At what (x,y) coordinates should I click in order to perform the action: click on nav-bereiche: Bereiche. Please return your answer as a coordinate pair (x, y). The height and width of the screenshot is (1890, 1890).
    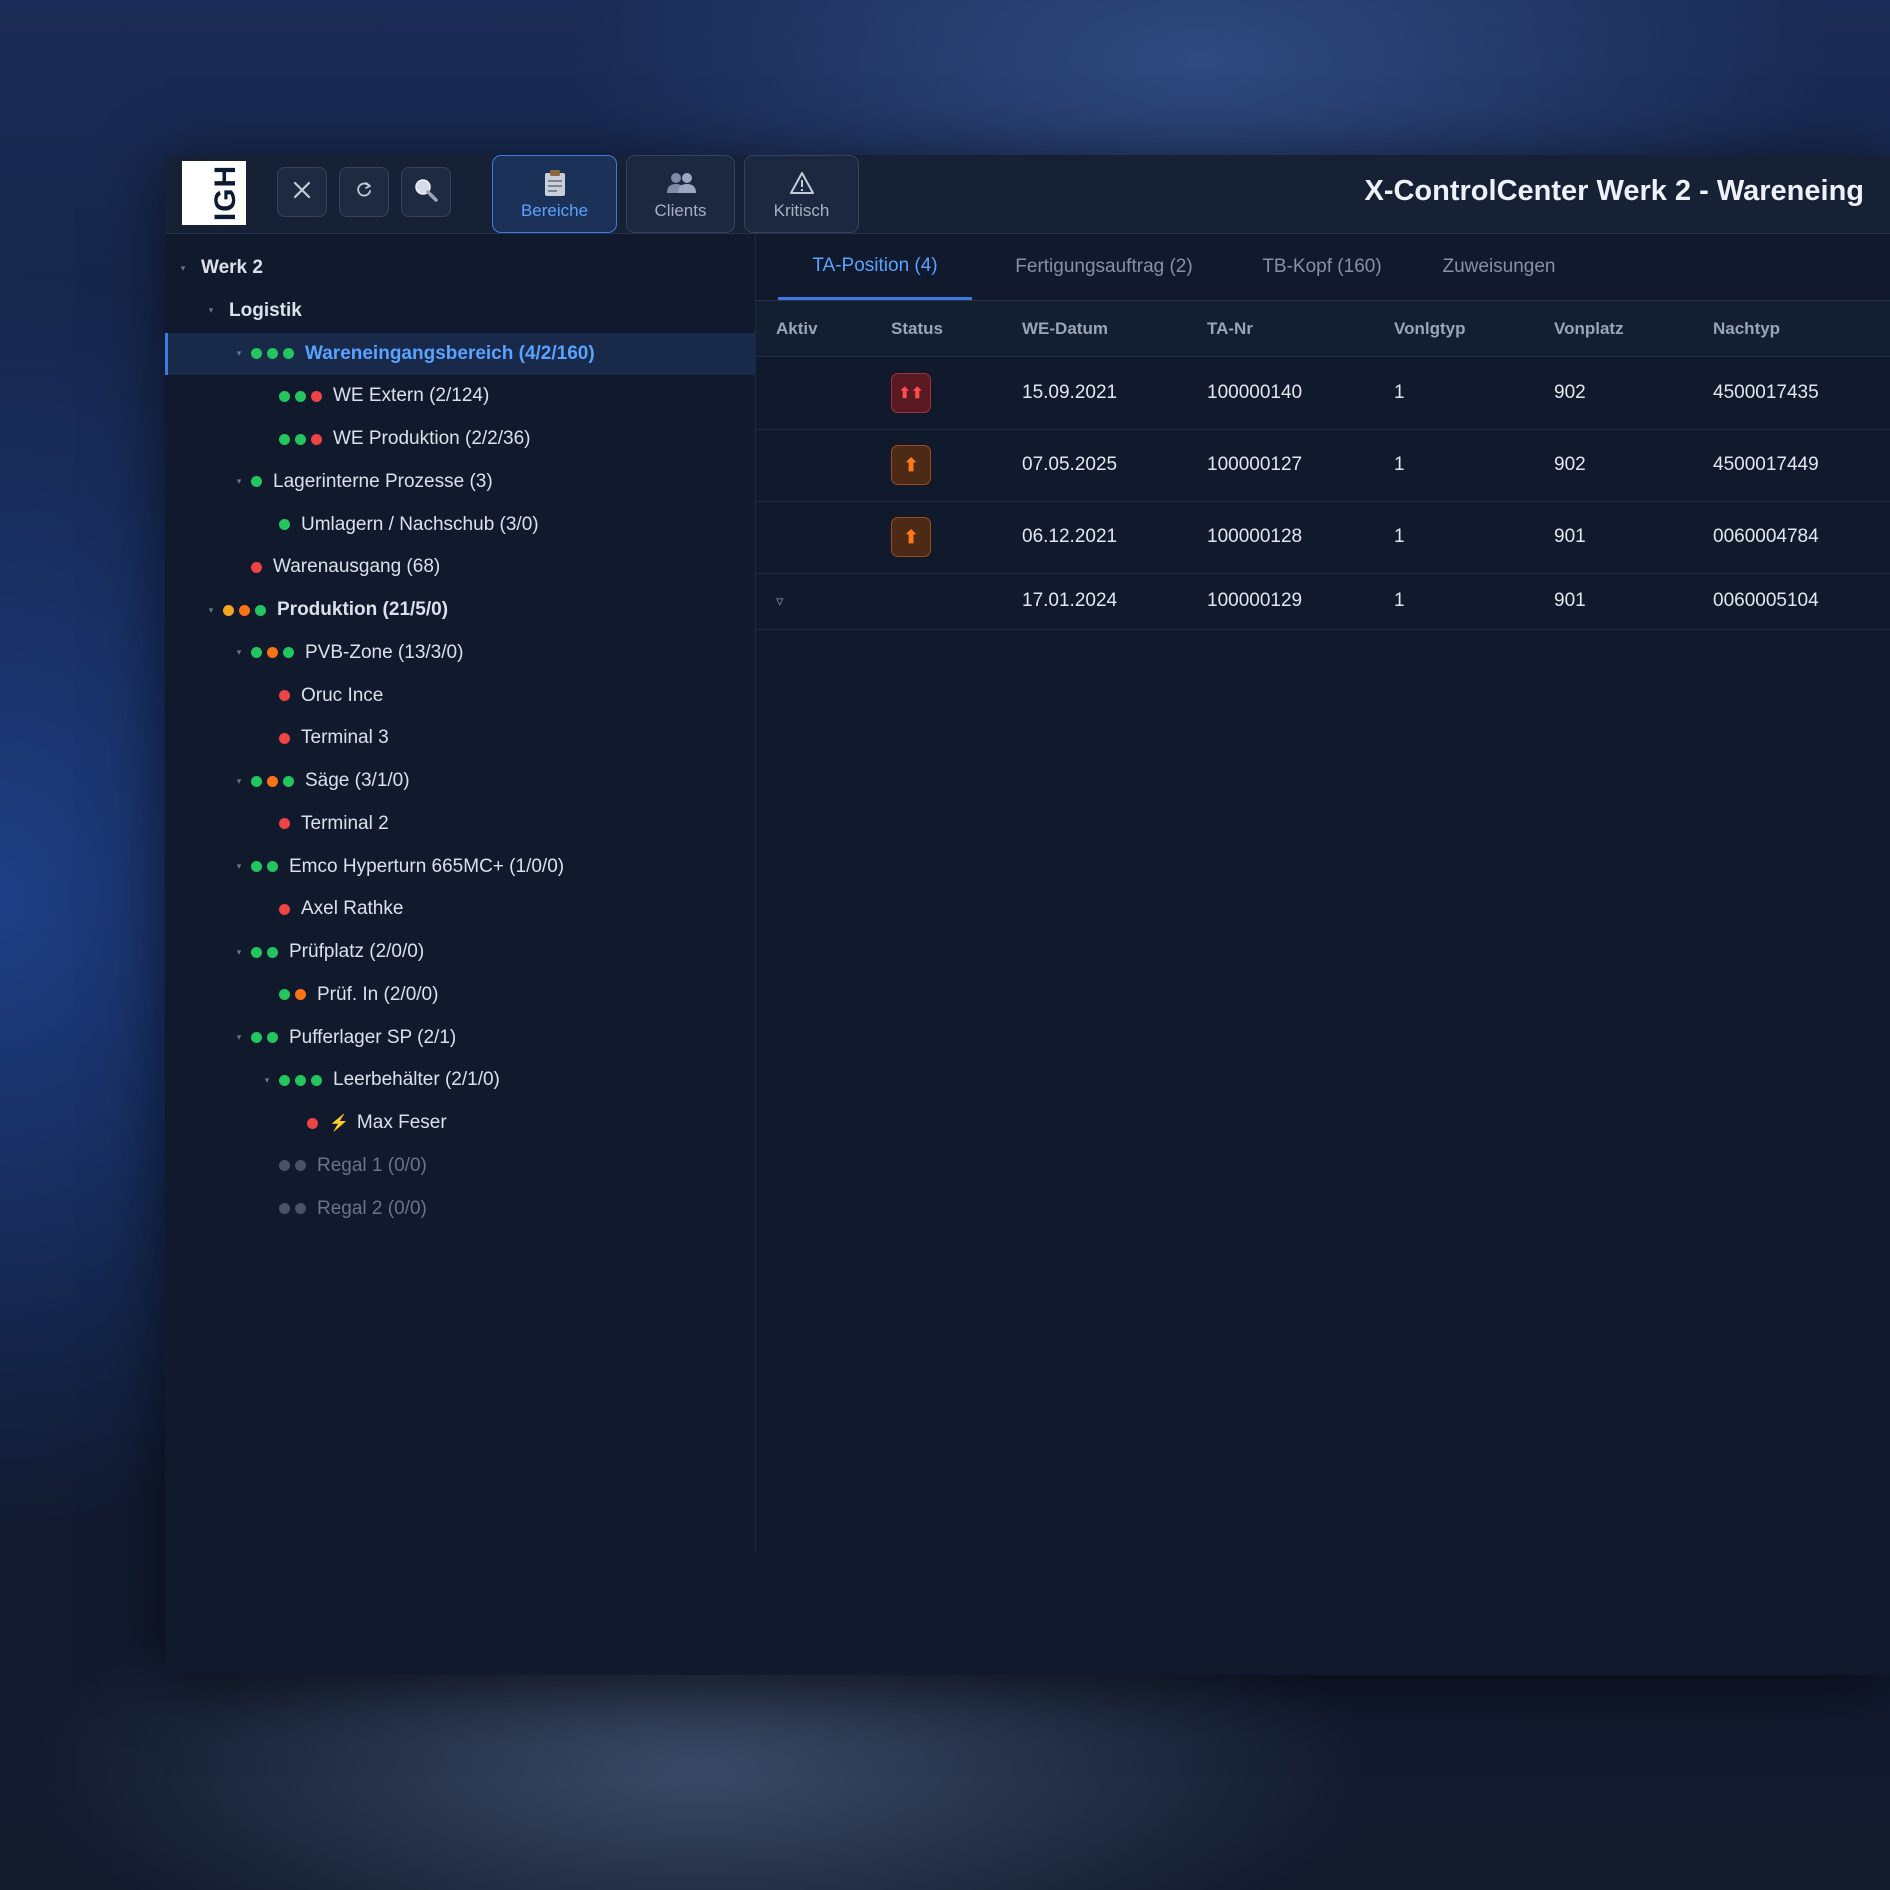
    Looking at the image, I should click on (554, 194).